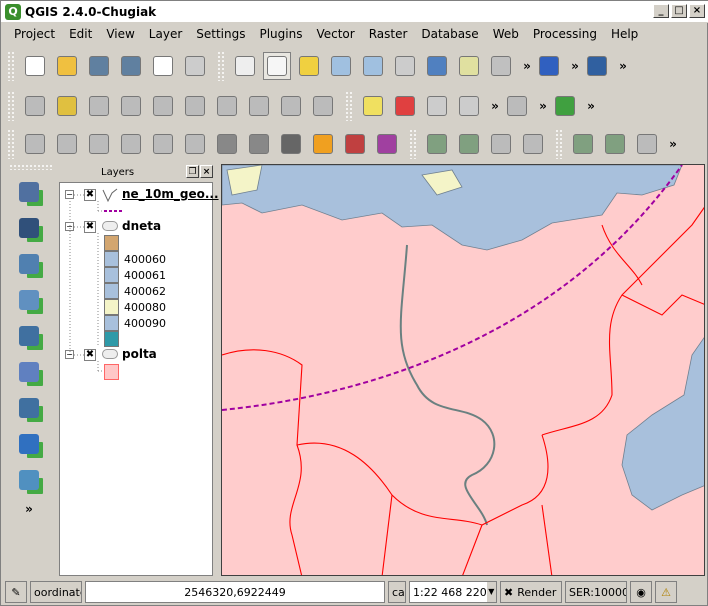 Image resolution: width=708 pixels, height=606 pixels. I want to click on label-pin-button, so click(405, 106).